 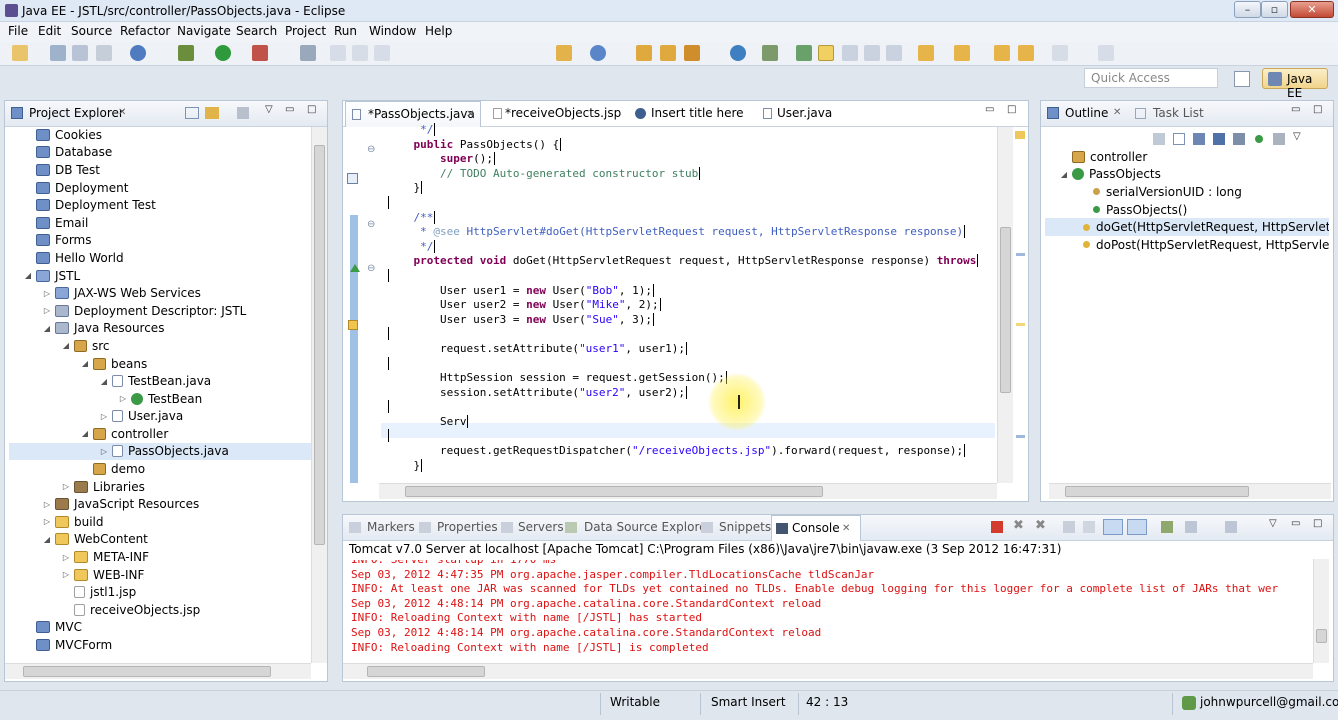 I want to click on tab-task-list: Task List, so click(x=1178, y=113).